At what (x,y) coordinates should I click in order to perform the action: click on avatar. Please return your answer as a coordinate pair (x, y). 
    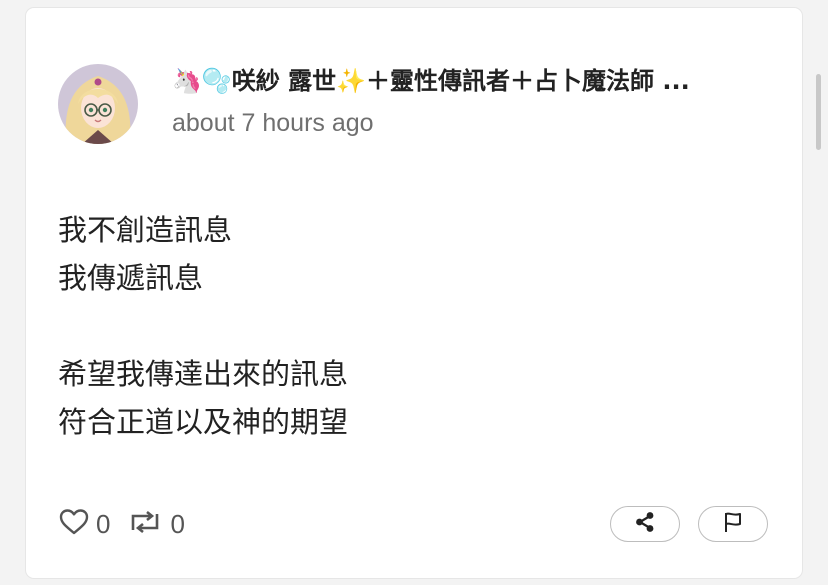
    Looking at the image, I should click on (98, 104).